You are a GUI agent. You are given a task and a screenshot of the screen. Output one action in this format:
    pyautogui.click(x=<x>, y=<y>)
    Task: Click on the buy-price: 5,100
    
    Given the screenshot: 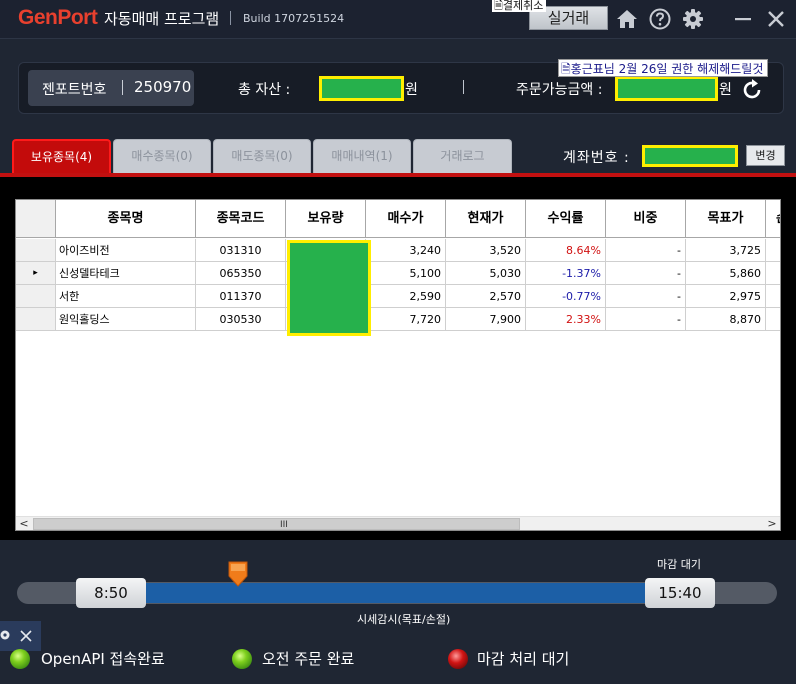 What is the action you would take?
    pyautogui.click(x=406, y=273)
    